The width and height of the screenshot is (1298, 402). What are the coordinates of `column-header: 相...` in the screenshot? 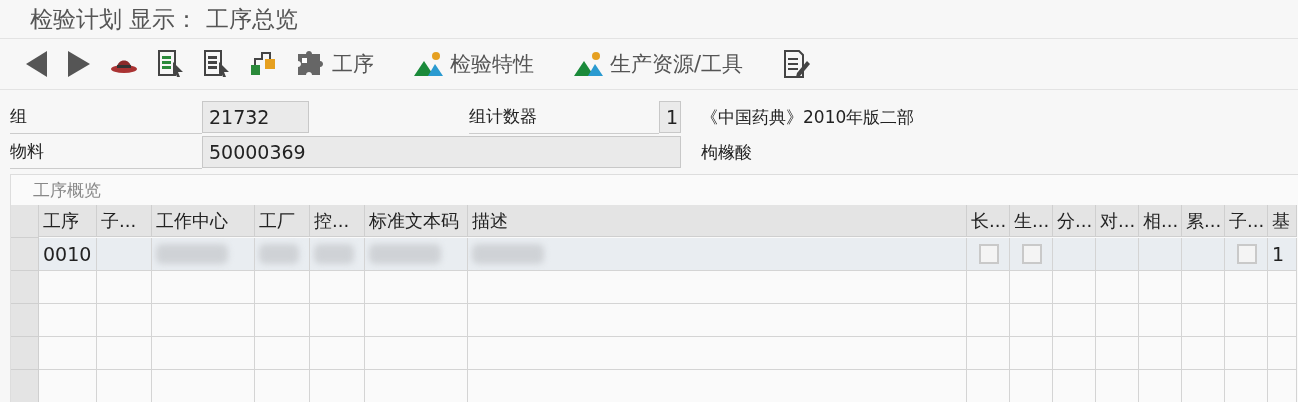 It's located at (1160, 221).